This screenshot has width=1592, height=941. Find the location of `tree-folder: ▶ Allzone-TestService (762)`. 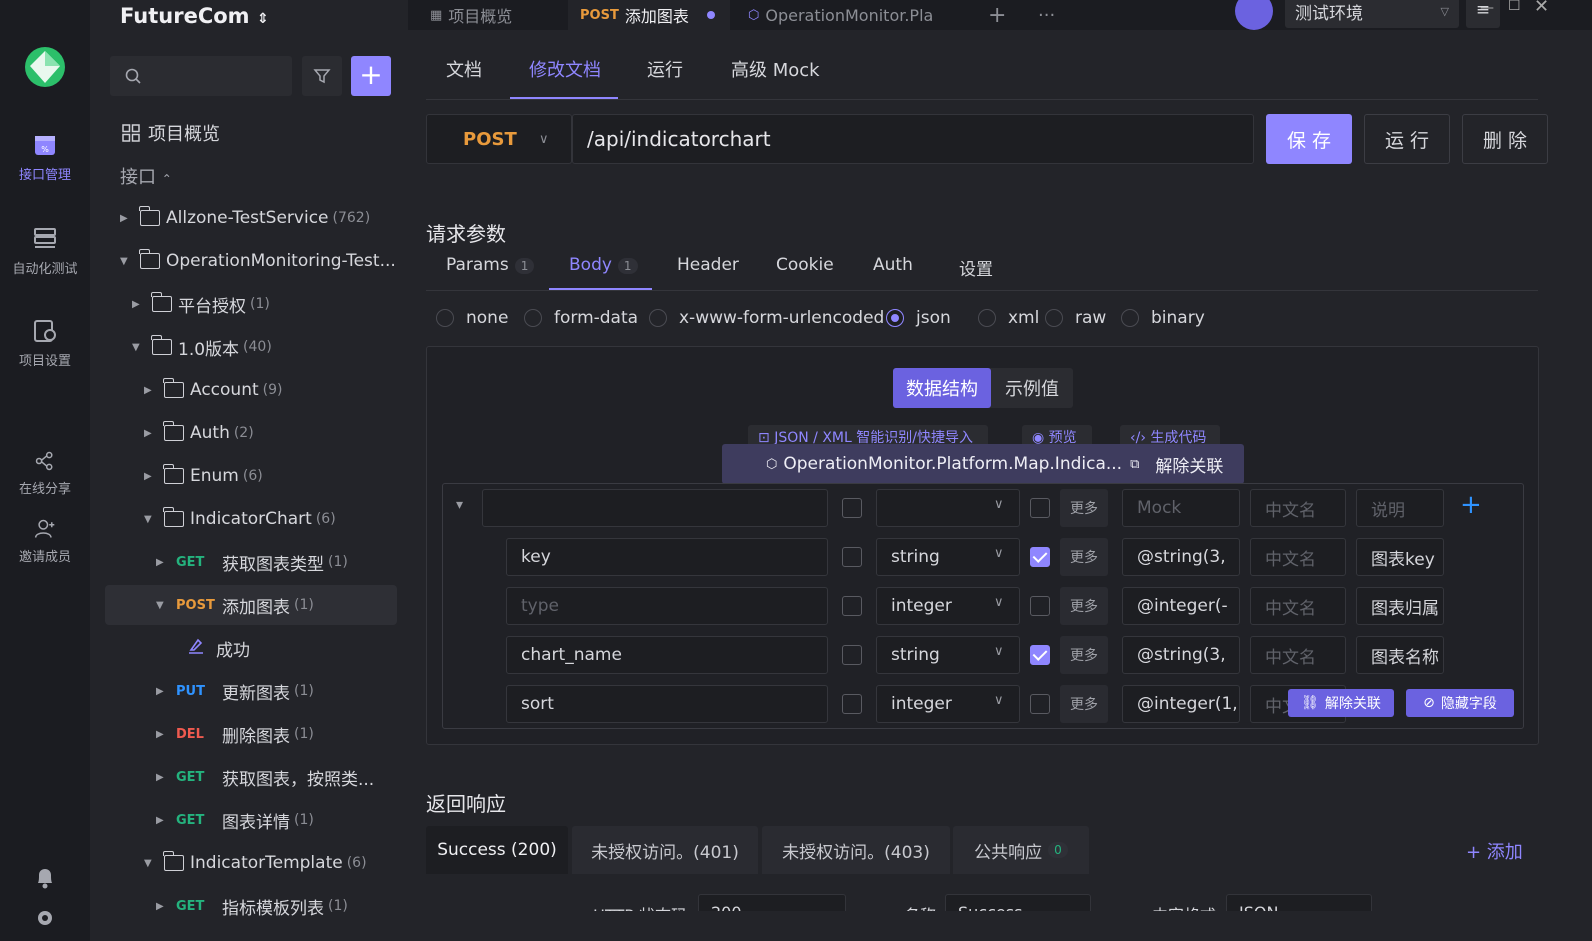

tree-folder: ▶ Allzone-TestService (762) is located at coordinates (245, 218).